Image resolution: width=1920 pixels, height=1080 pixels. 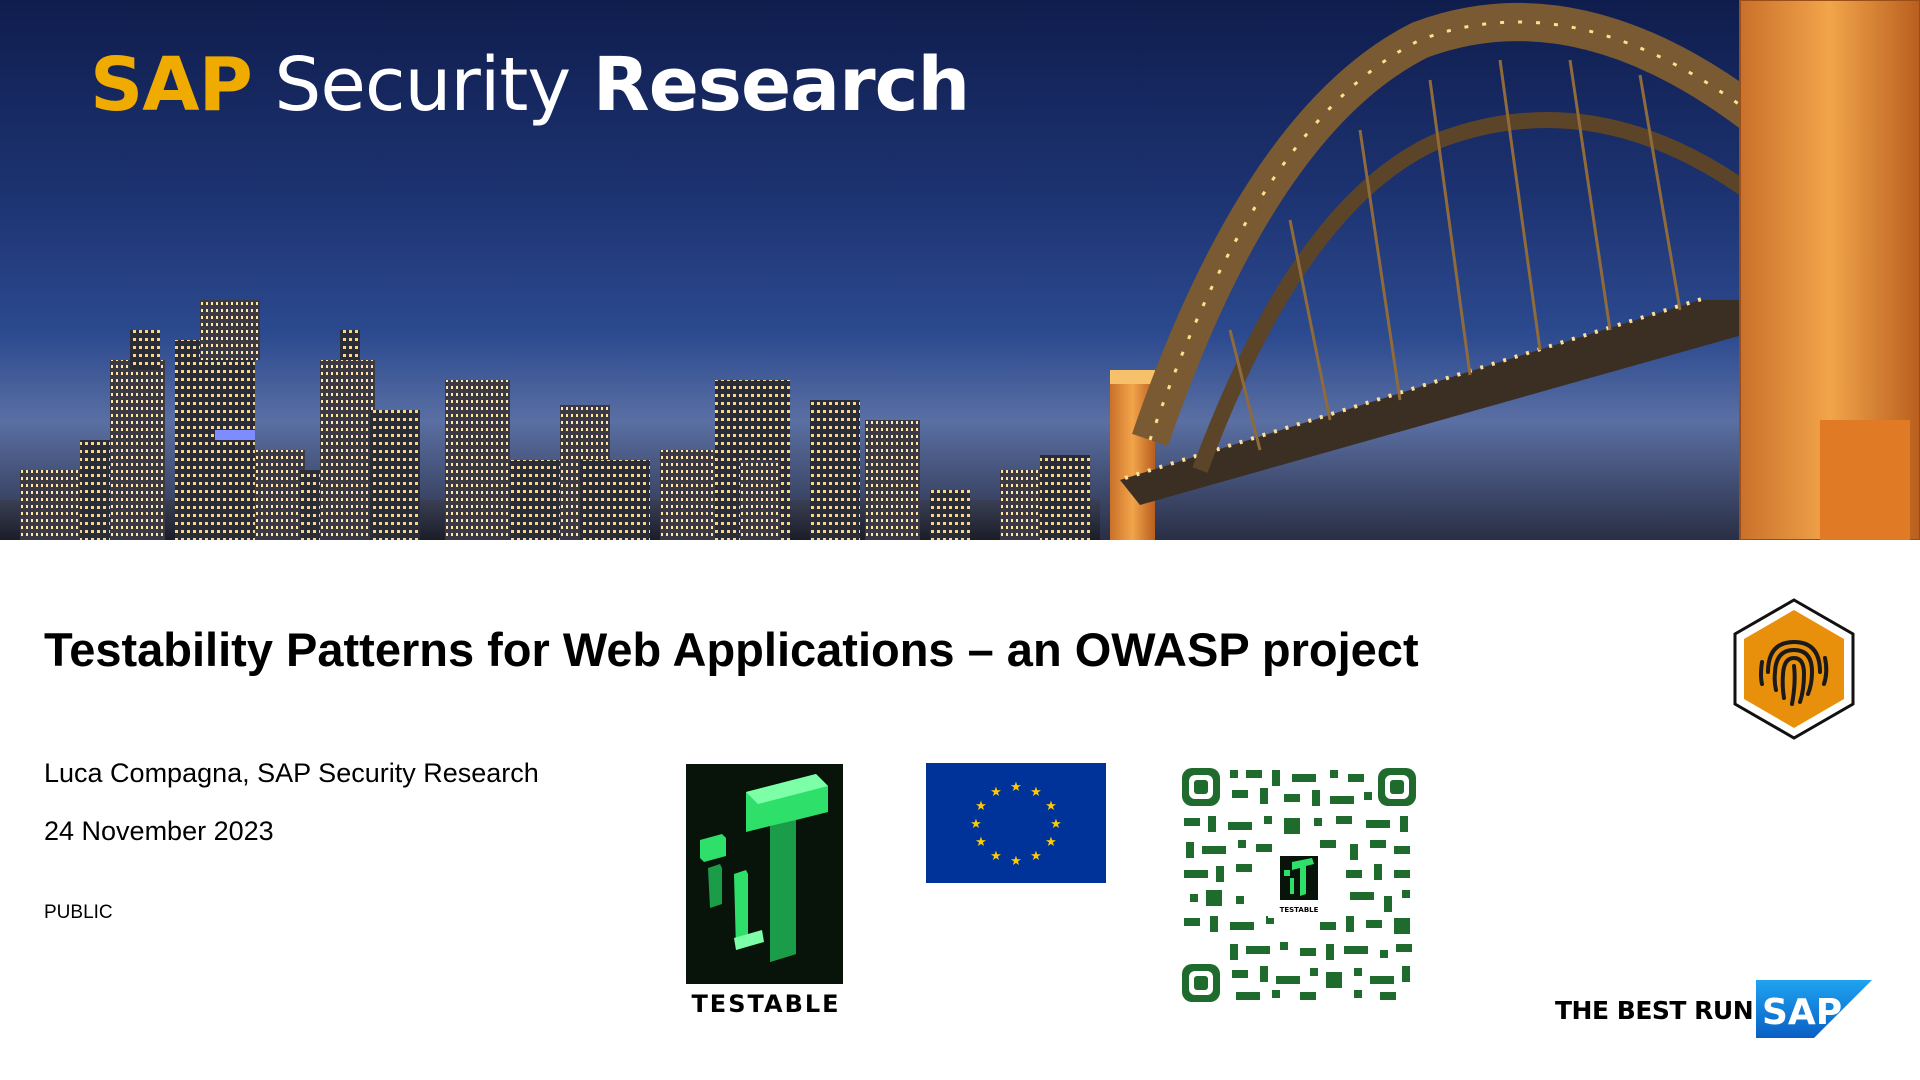 I want to click on testable-logo-icon, so click(x=764, y=868).